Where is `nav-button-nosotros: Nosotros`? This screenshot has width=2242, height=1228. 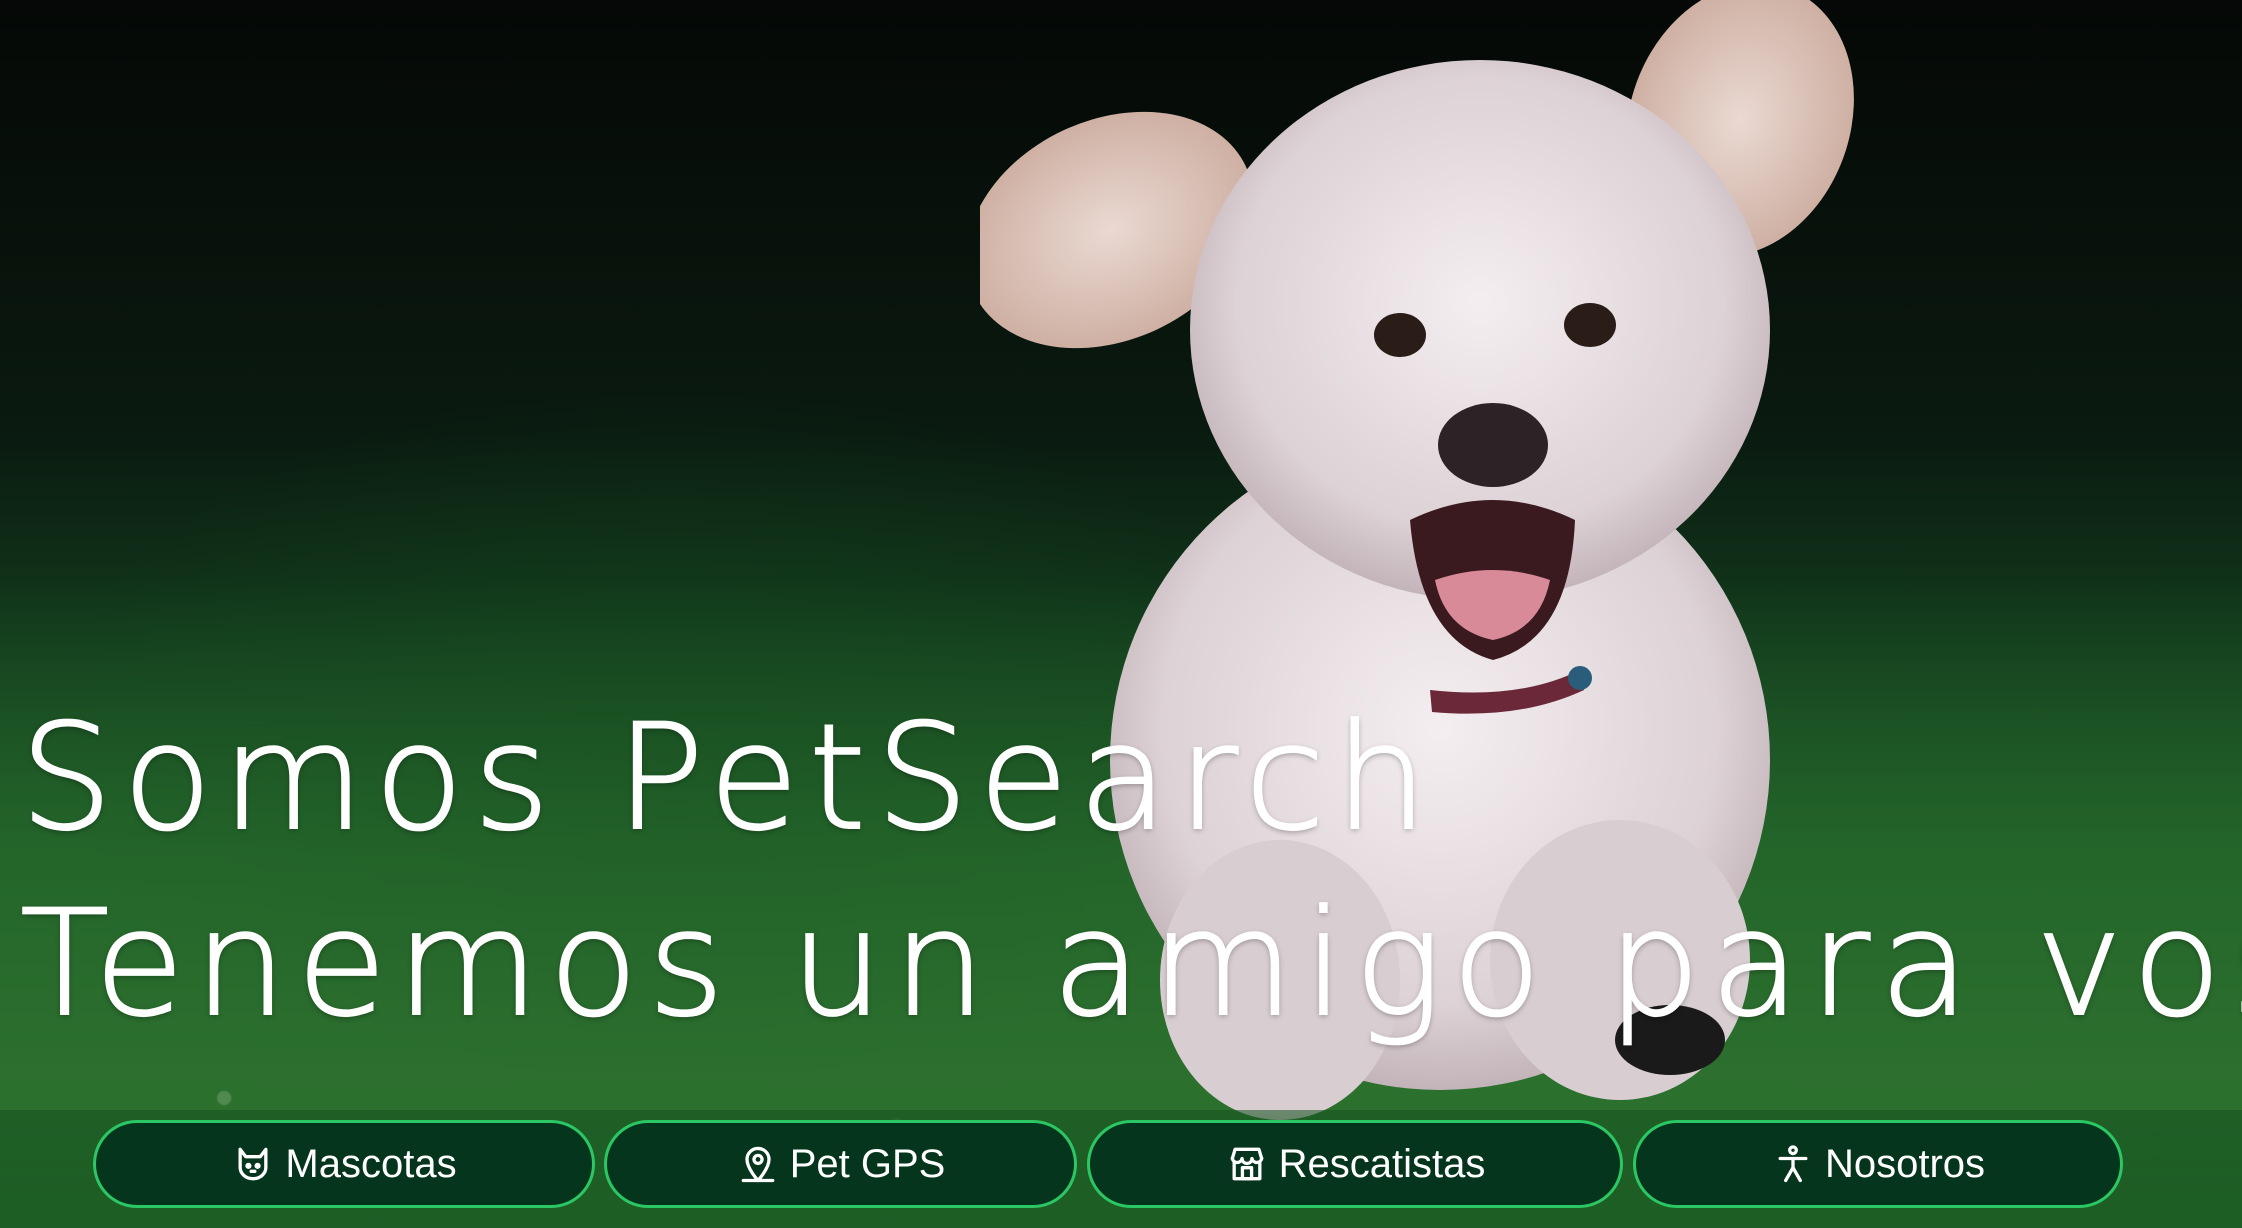
nav-button-nosotros: Nosotros is located at coordinates (1878, 1164).